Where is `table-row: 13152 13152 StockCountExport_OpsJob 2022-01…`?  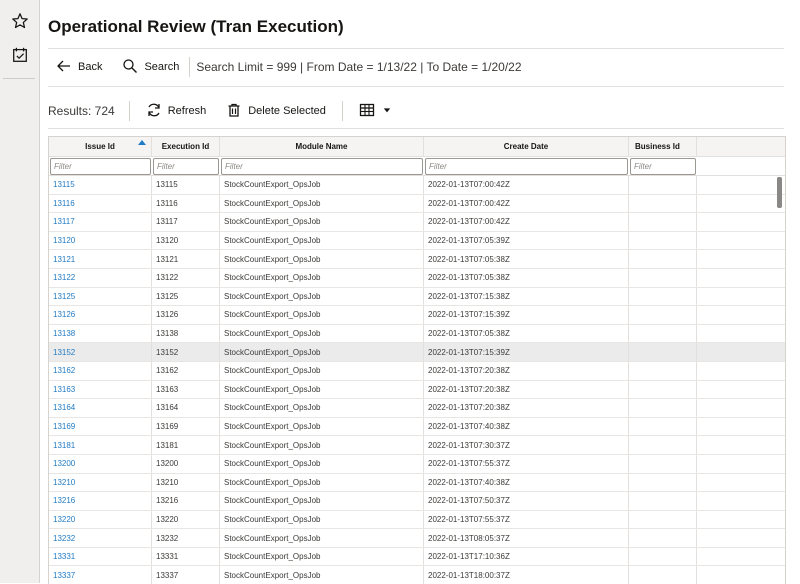
table-row: 13152 13152 StockCountExport_OpsJob 2022-01… is located at coordinates (417, 352).